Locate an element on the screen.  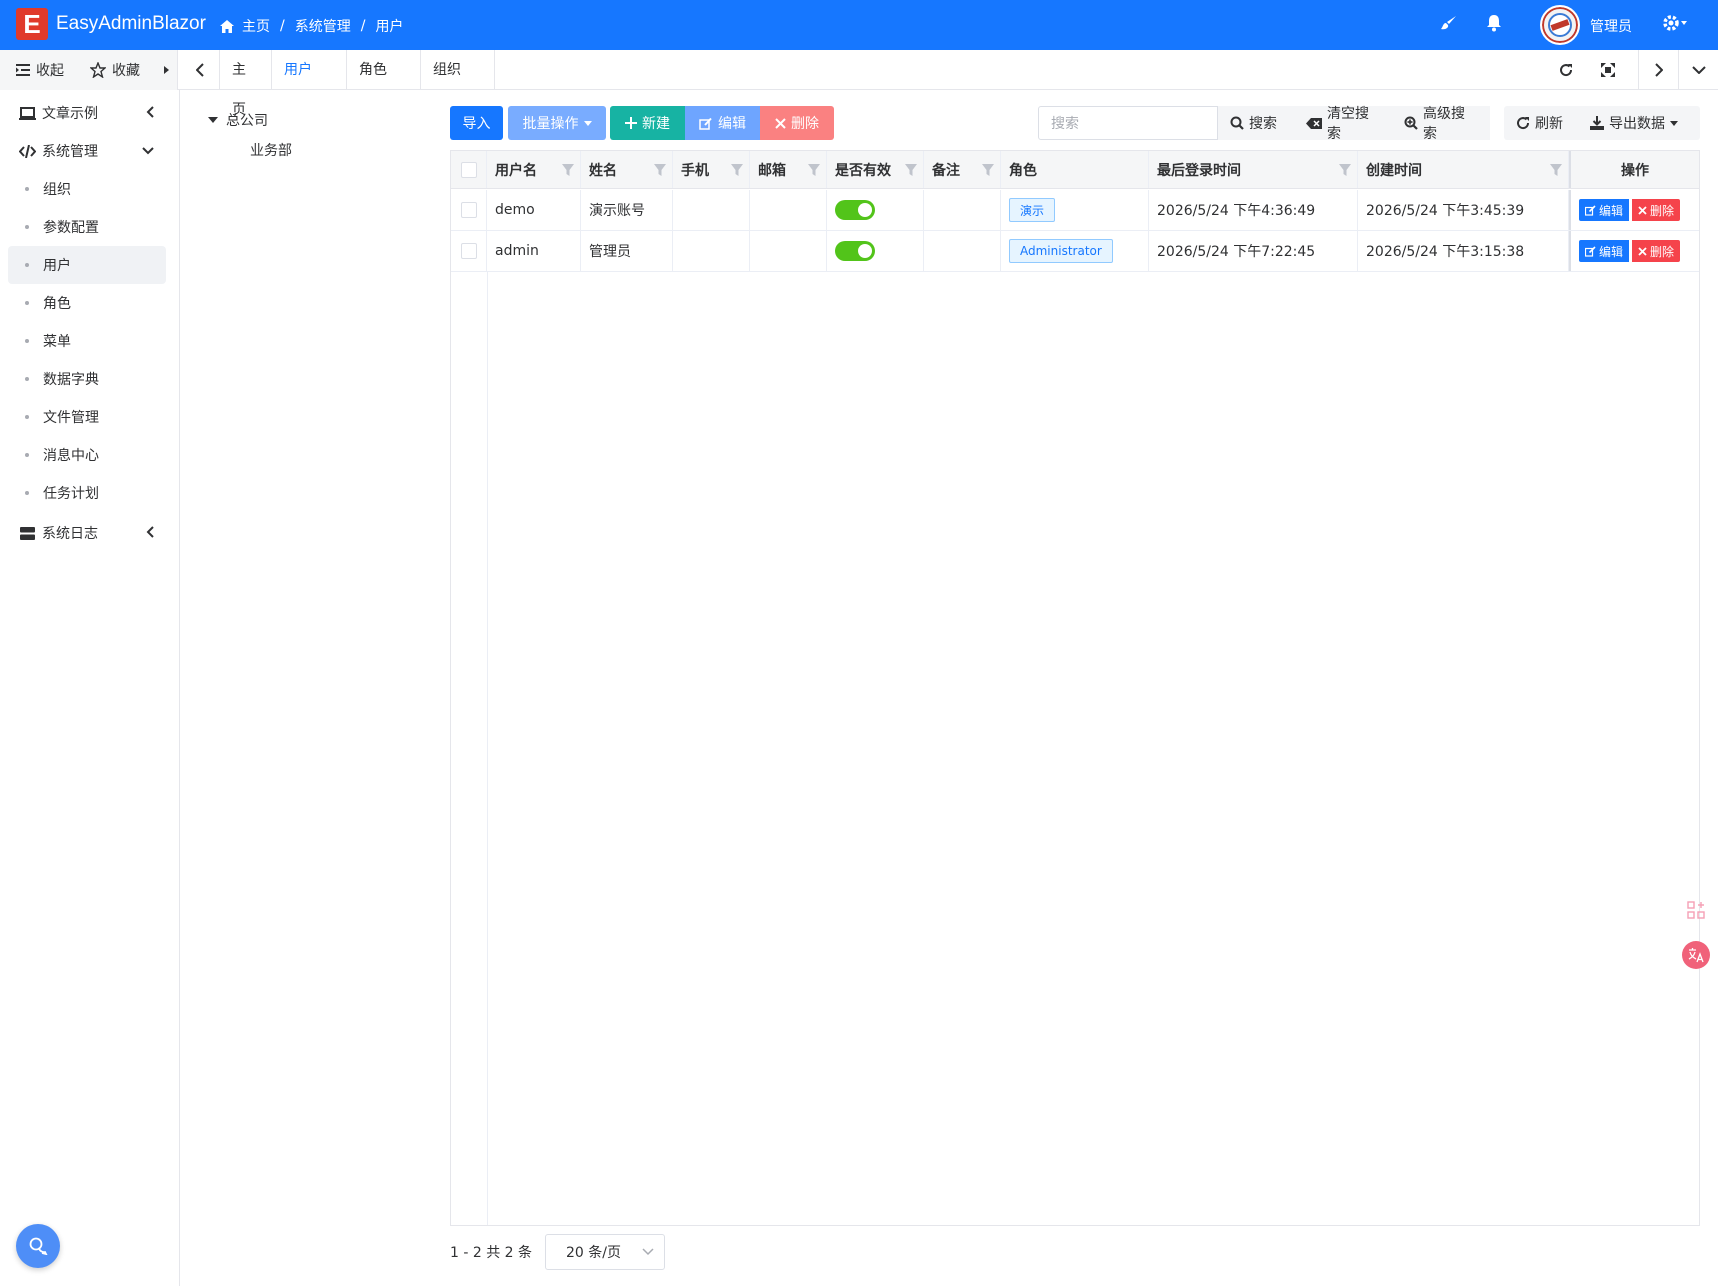
tab-users: 用户 is located at coordinates (309, 70).